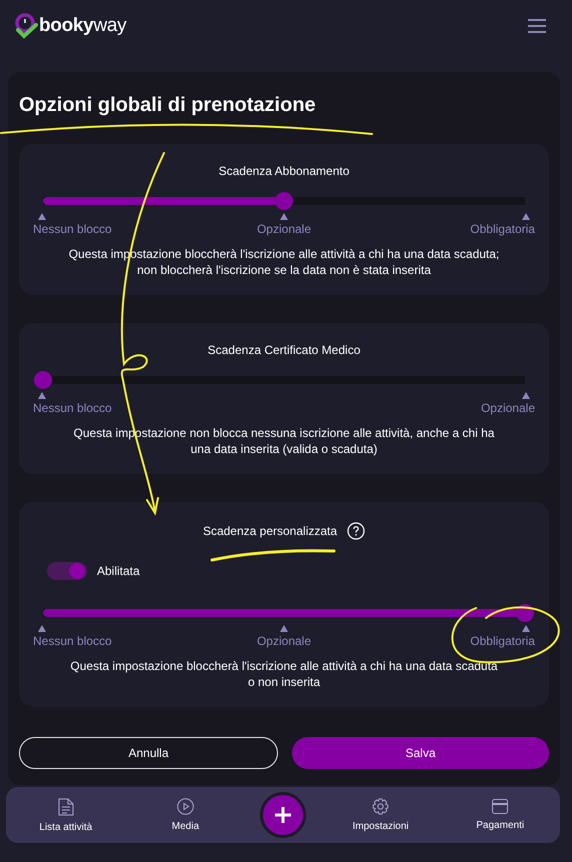 This screenshot has width=572, height=862. I want to click on logo-icon, so click(26, 26).